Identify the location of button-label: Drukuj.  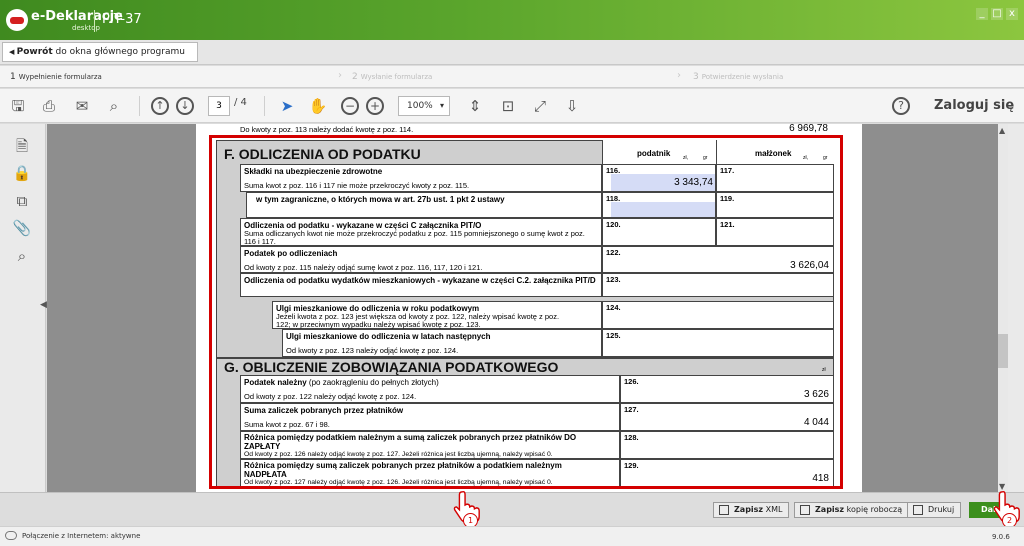
(941, 509).